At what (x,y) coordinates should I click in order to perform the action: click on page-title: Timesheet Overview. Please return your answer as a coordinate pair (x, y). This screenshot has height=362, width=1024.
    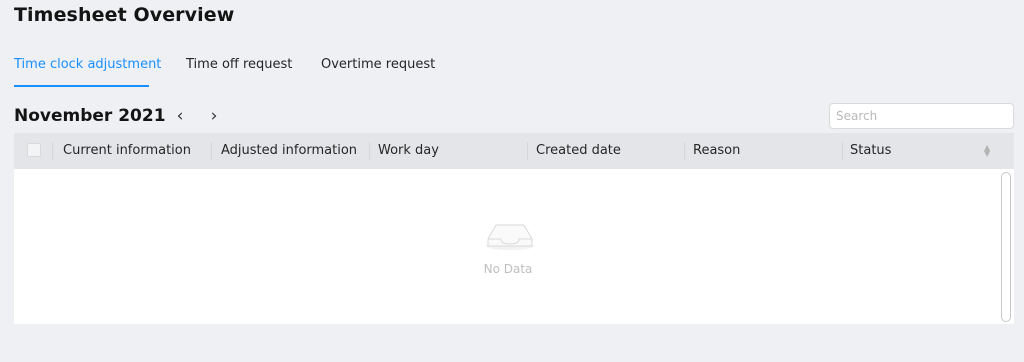
    Looking at the image, I should click on (124, 15).